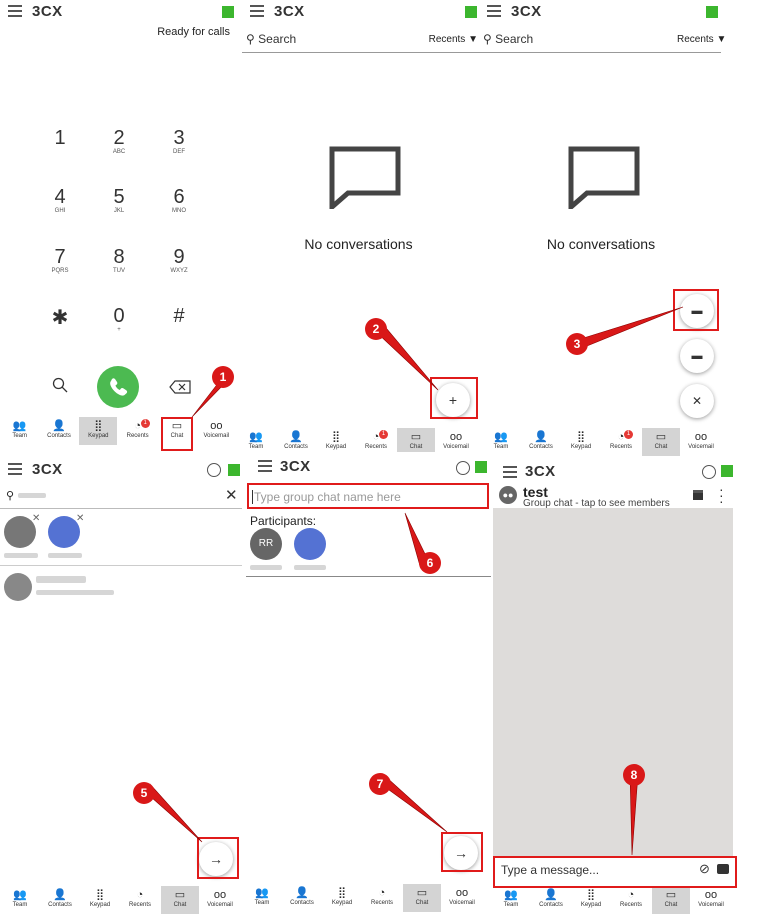 This screenshot has width=768, height=922. I want to click on key-3: 4 GHI, so click(60, 200).